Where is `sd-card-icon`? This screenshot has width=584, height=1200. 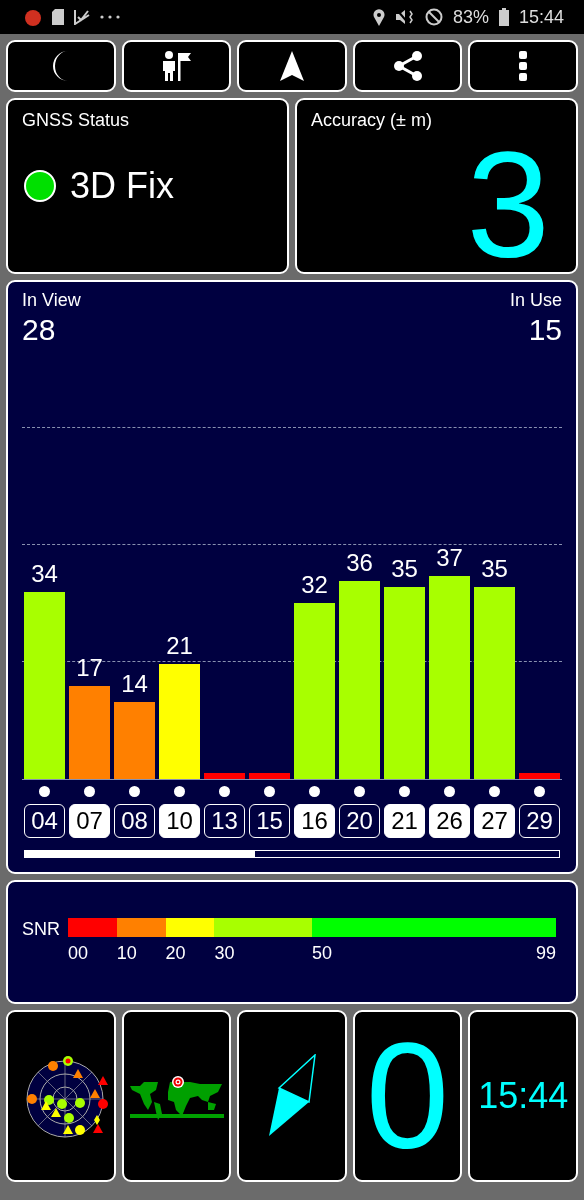 sd-card-icon is located at coordinates (58, 17).